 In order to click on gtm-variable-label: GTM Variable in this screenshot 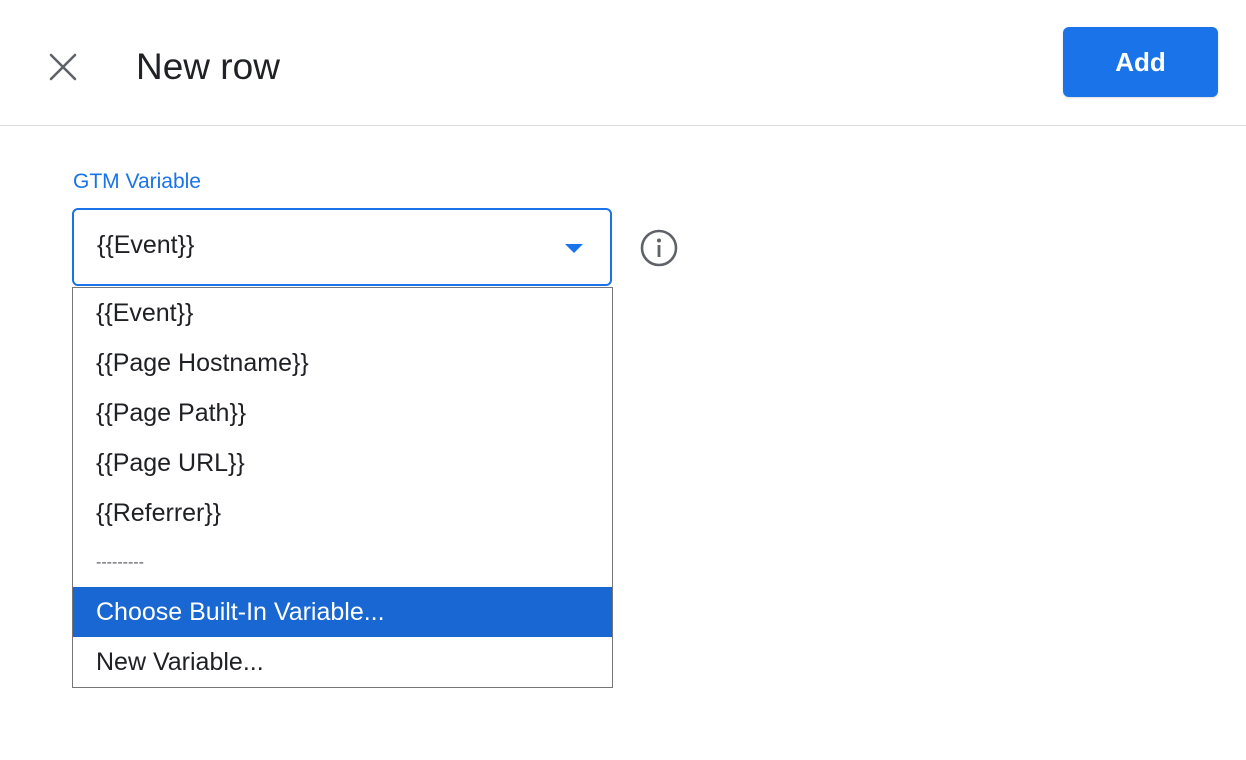, I will do `click(137, 181)`.